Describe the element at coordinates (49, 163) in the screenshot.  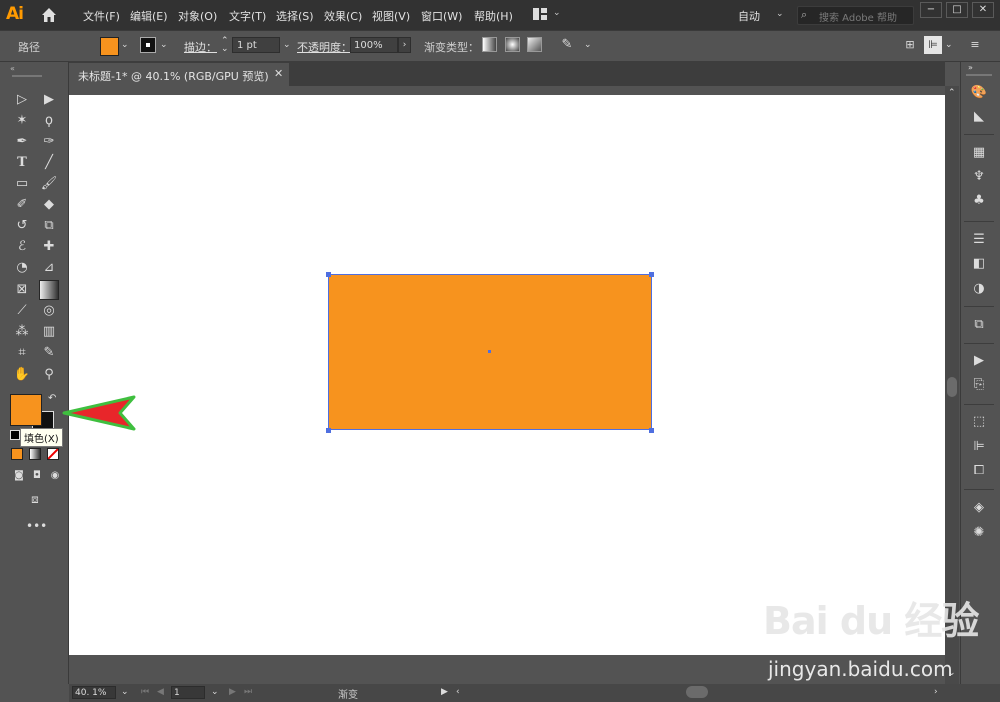
I see `line-icon: ╱` at that location.